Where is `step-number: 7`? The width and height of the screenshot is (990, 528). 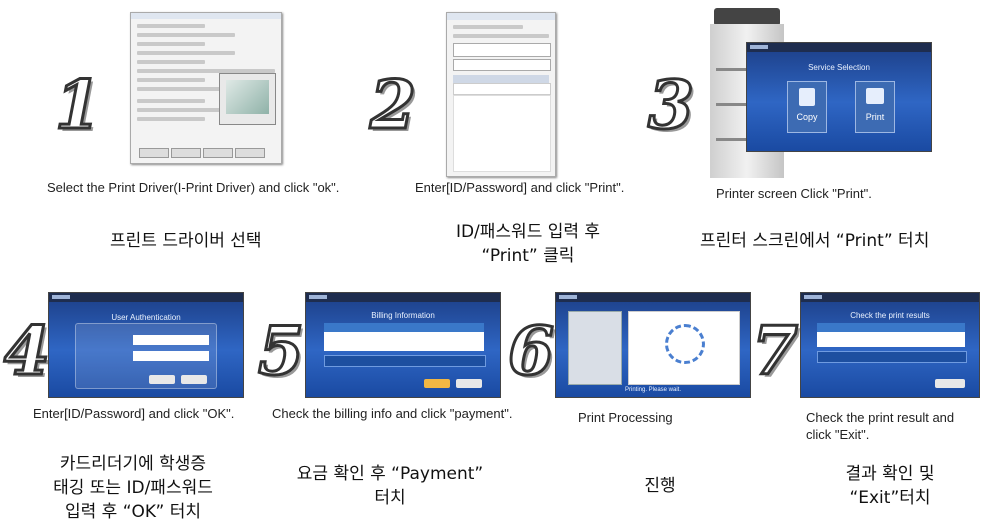 step-number: 7 is located at coordinates (775, 351).